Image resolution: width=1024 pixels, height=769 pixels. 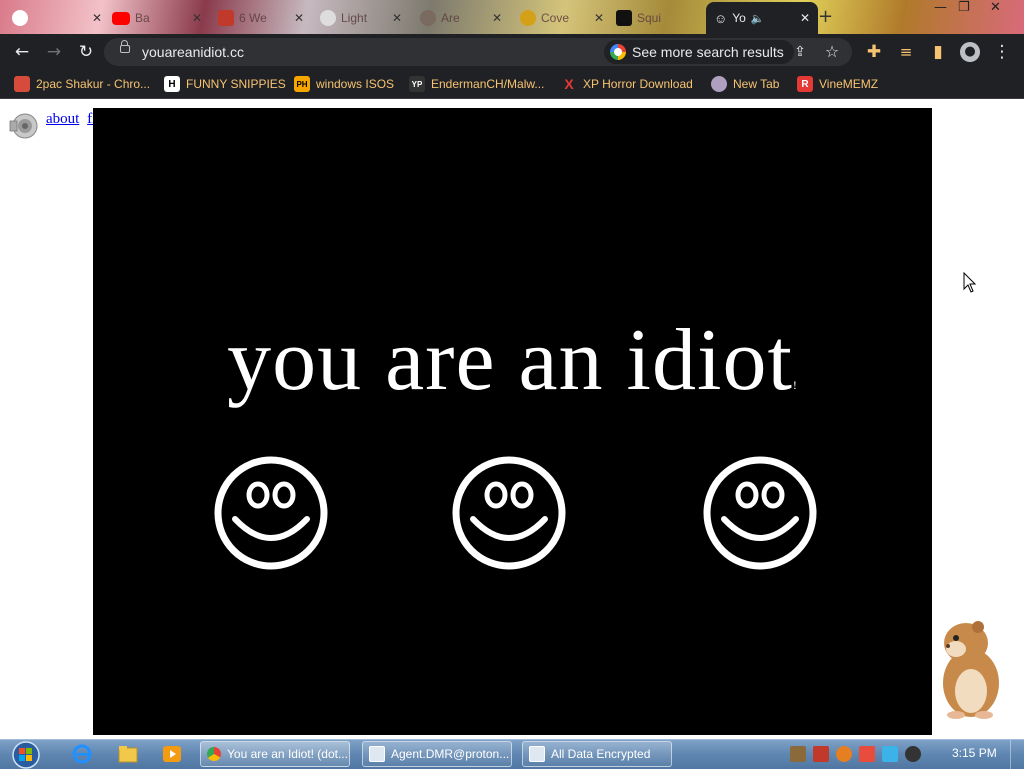 What do you see at coordinates (758, 18) in the screenshot?
I see `audio-playing-icon: 🔈` at bounding box center [758, 18].